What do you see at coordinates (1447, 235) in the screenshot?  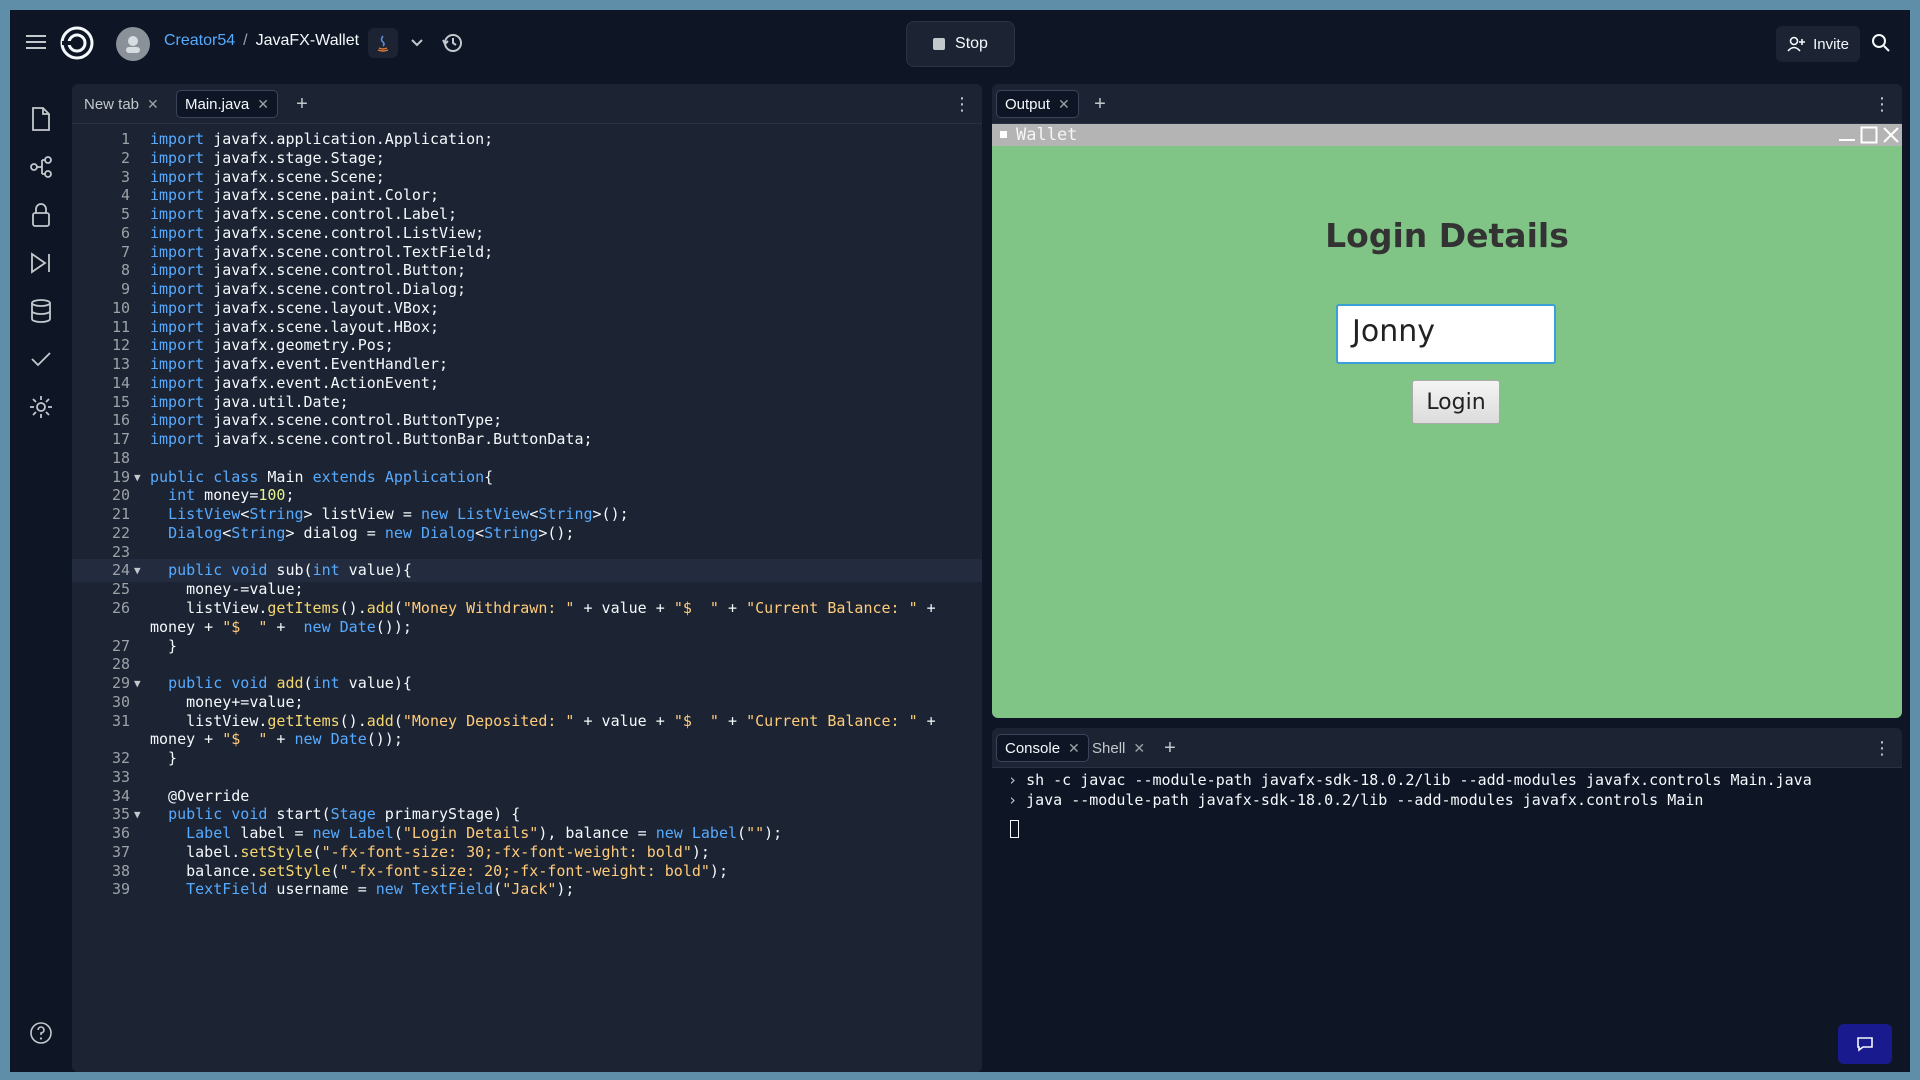 I see `login-heading: Login Details` at bounding box center [1447, 235].